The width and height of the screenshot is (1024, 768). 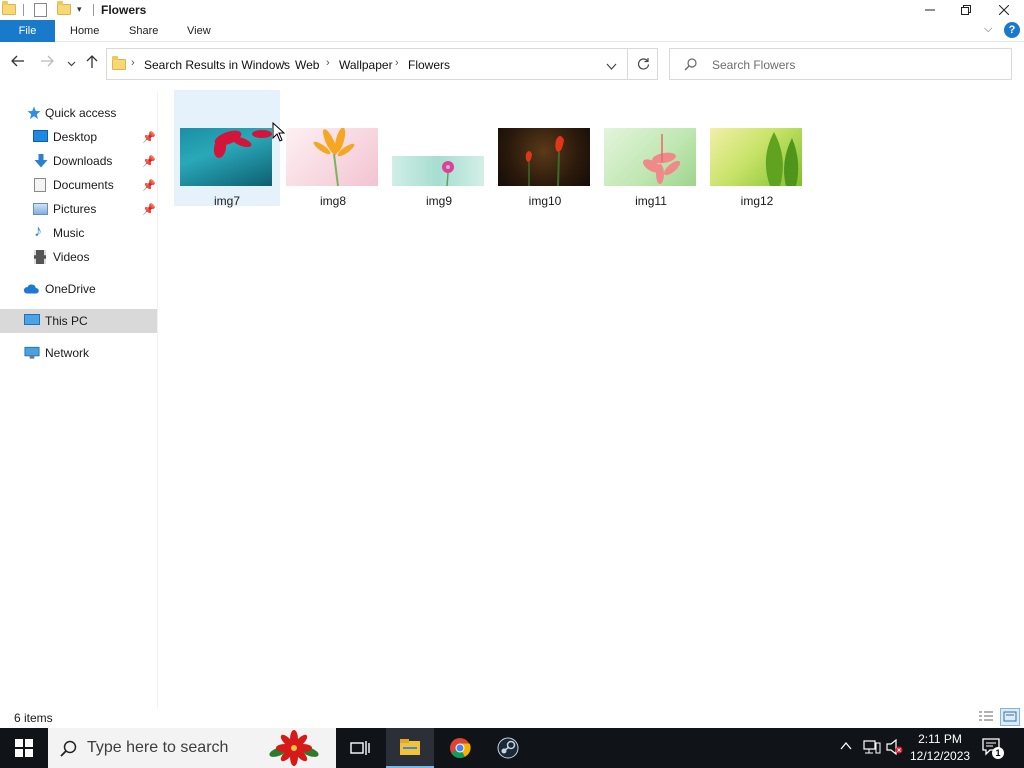 I want to click on action-center-button: 1, so click(x=993, y=748).